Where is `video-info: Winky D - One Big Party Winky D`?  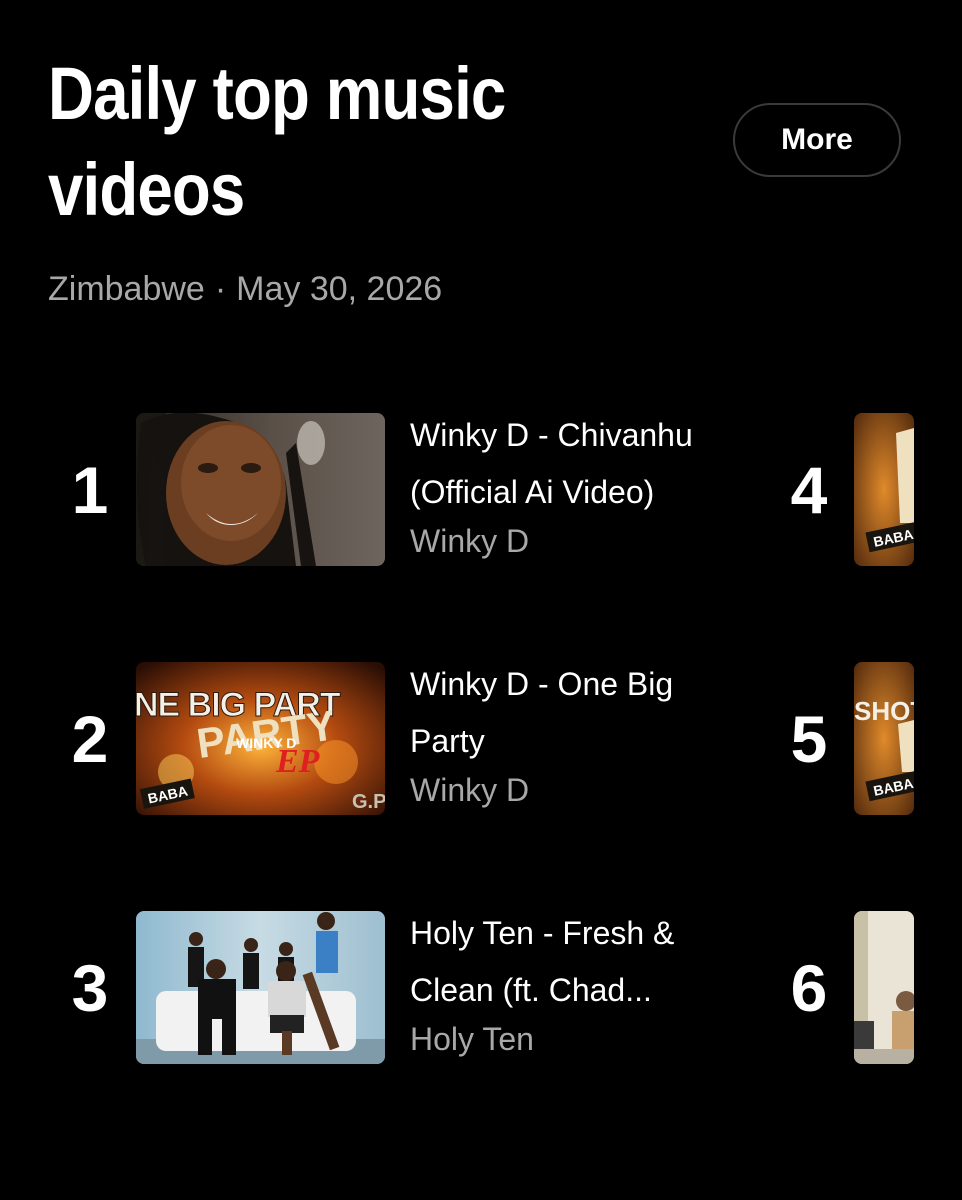
video-info: Winky D - One Big Party Winky D is located at coordinates (565, 733).